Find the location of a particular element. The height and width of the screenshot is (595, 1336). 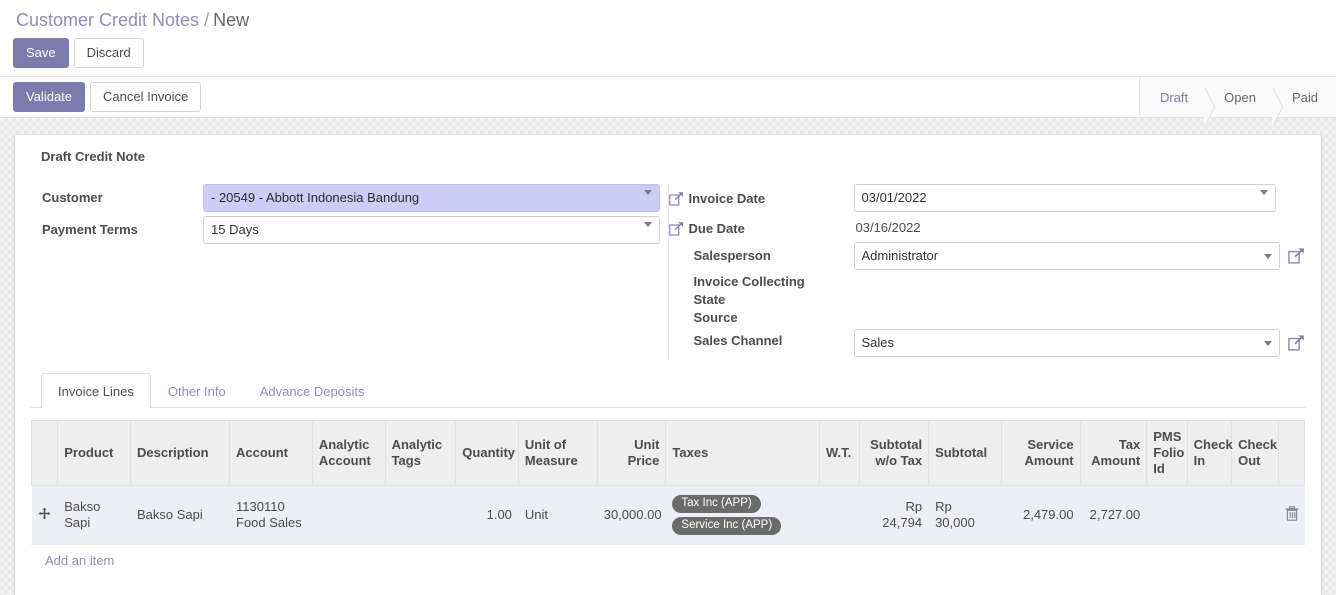

tax-tag-list: Tax Inc (APP) Service Inc (APP) is located at coordinates (742, 515).